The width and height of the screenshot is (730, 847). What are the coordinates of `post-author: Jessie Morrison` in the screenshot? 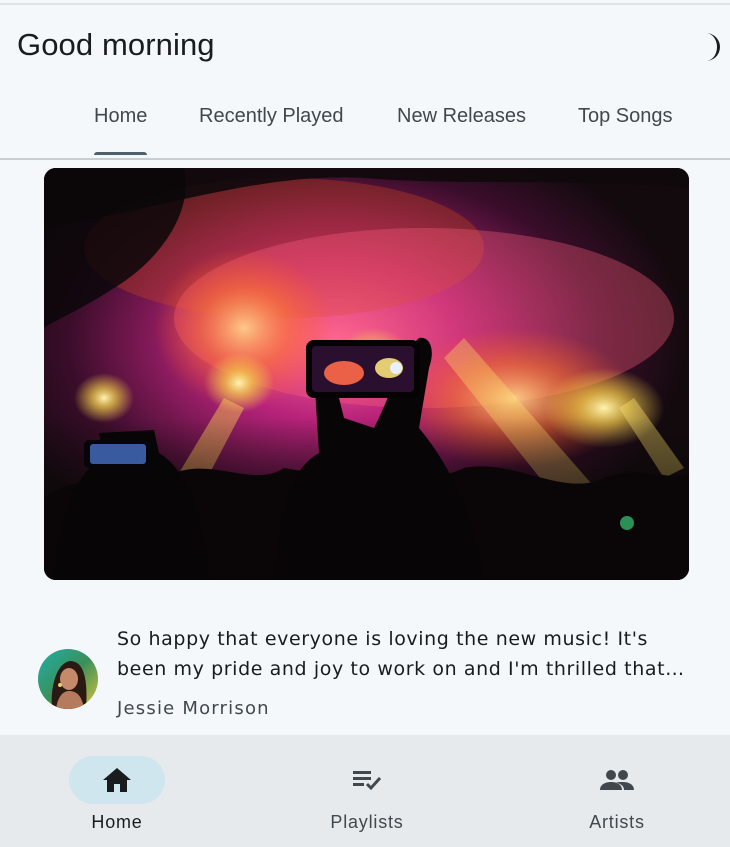 It's located at (193, 708).